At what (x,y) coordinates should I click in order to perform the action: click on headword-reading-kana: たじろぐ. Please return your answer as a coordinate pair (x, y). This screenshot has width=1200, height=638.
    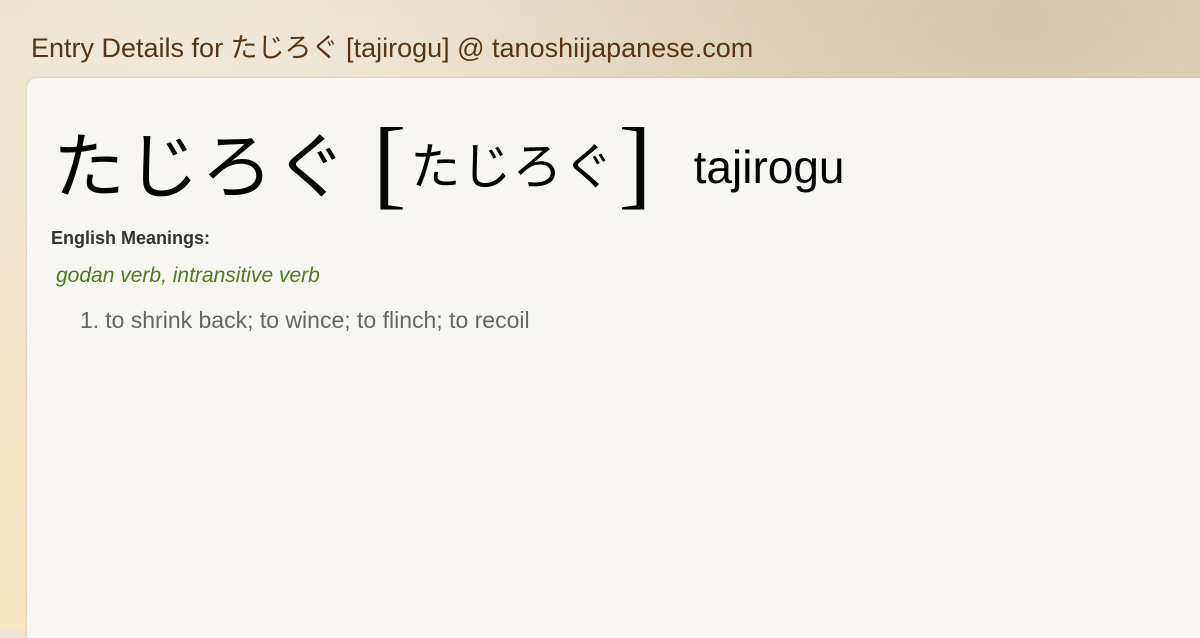
    Looking at the image, I should click on (512, 167).